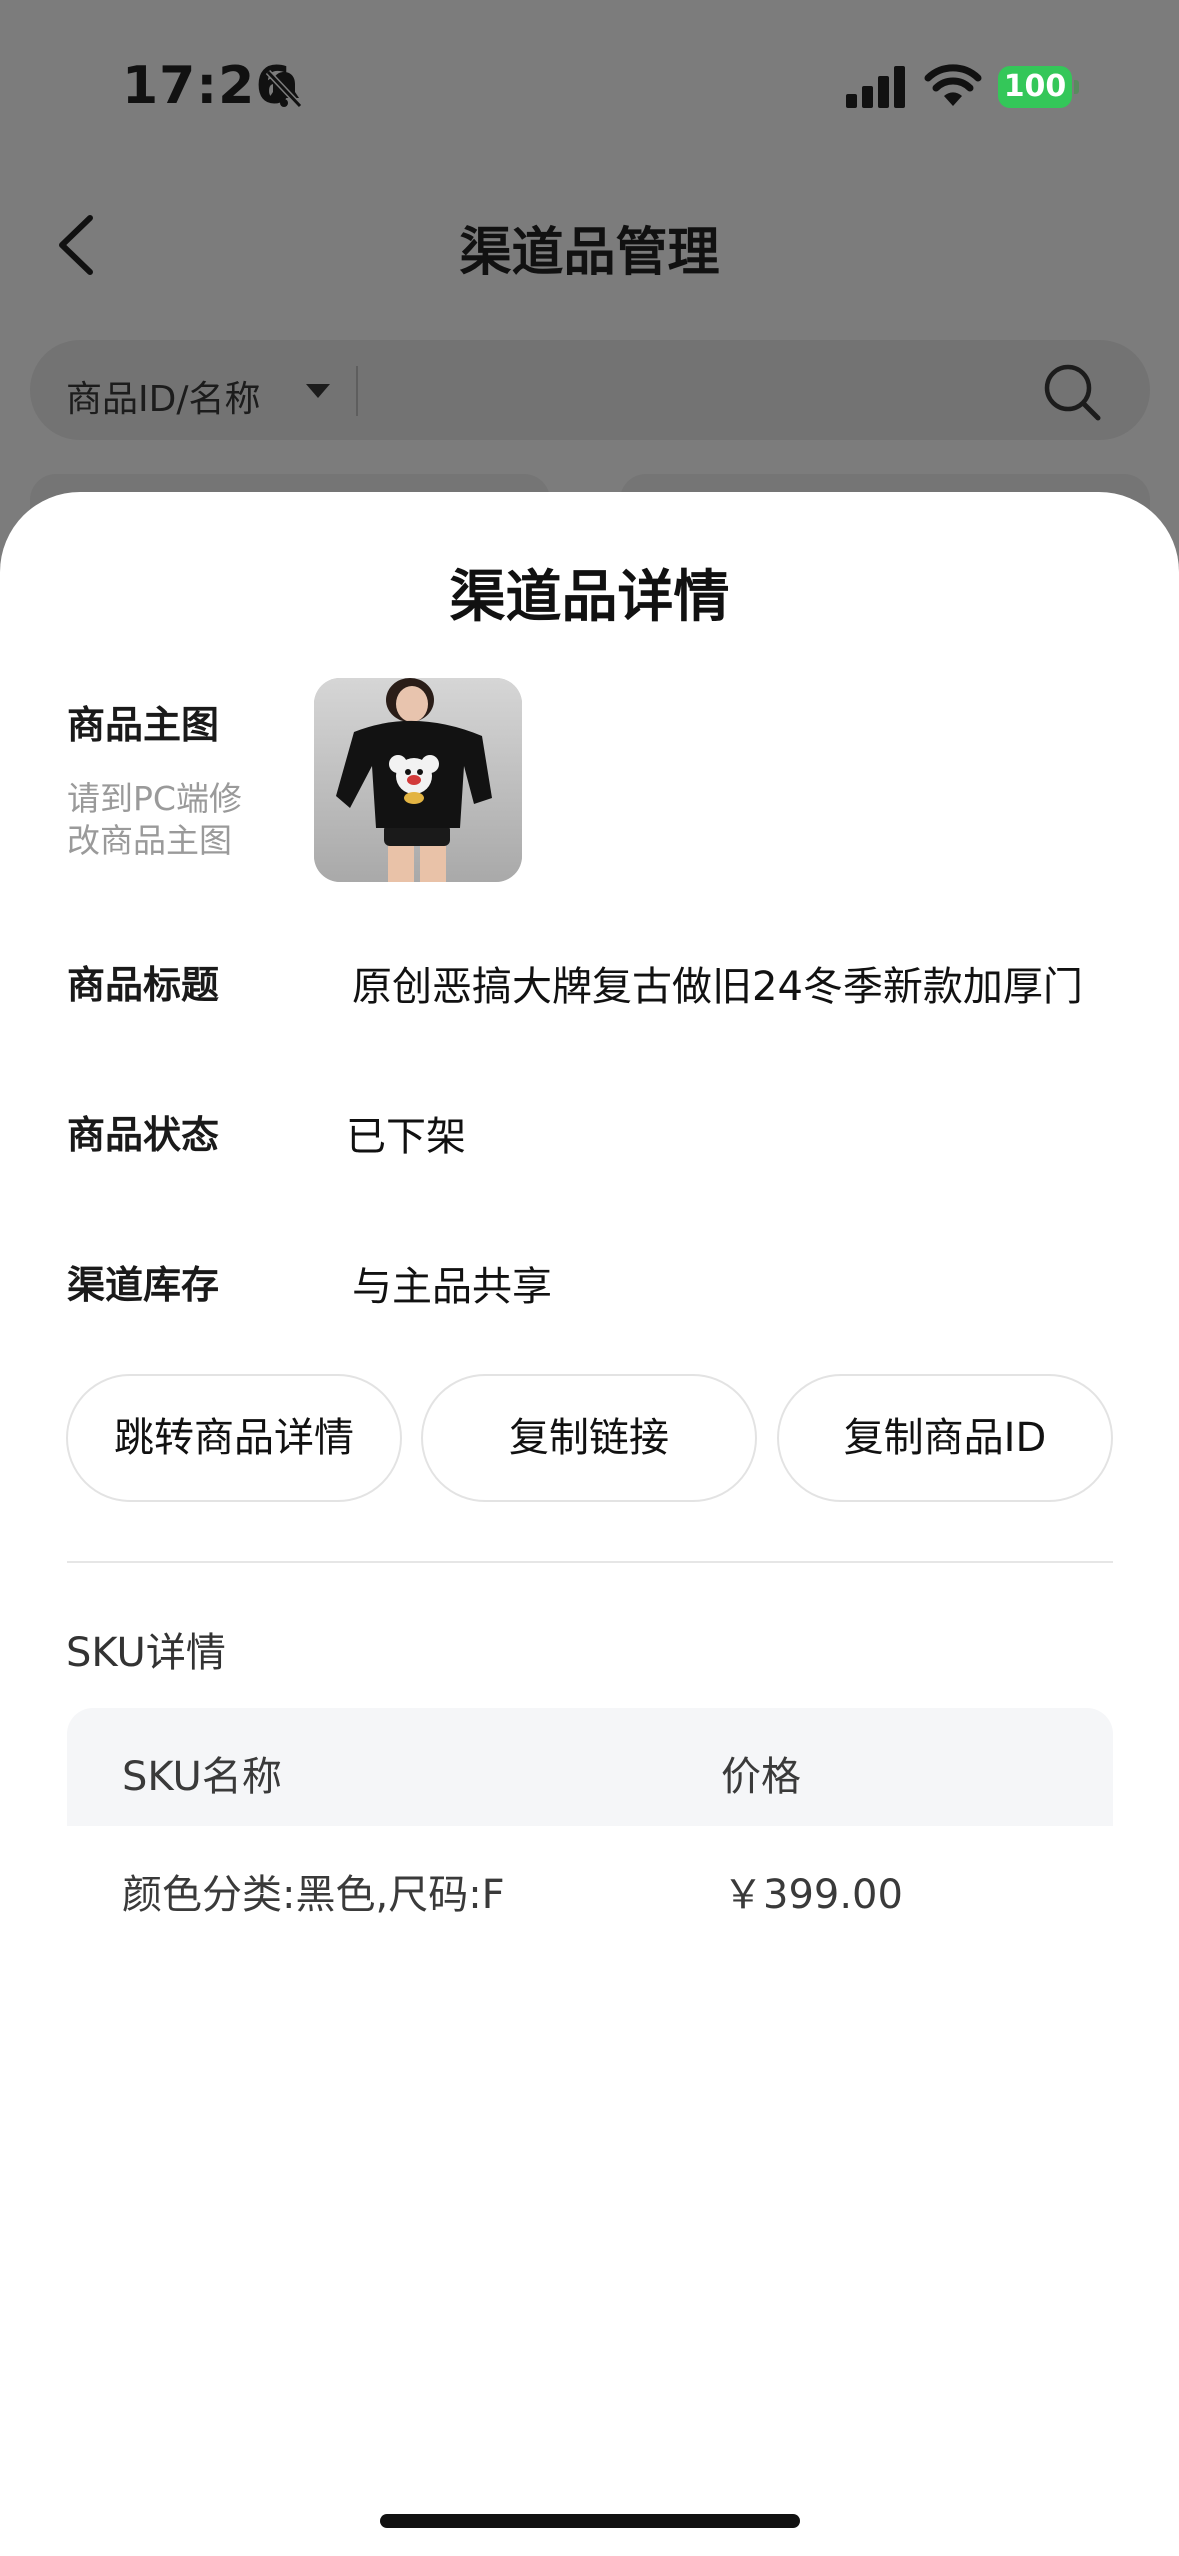 This screenshot has height=2556, width=1179. Describe the element at coordinates (143, 725) in the screenshot. I see `main-image-label: 商品主图` at that location.